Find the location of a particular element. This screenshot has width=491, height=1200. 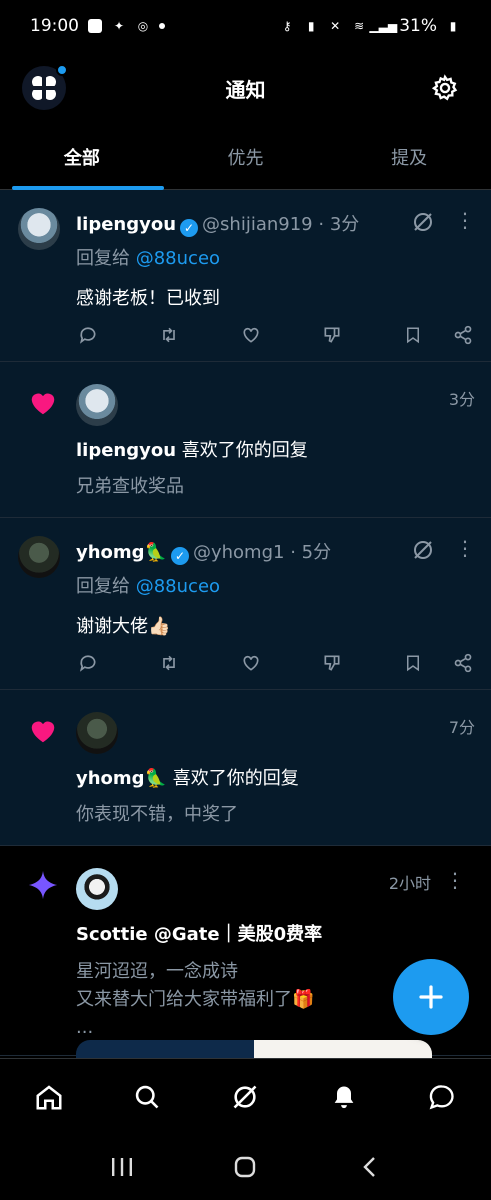

page-title: 通知 is located at coordinates (245, 90).